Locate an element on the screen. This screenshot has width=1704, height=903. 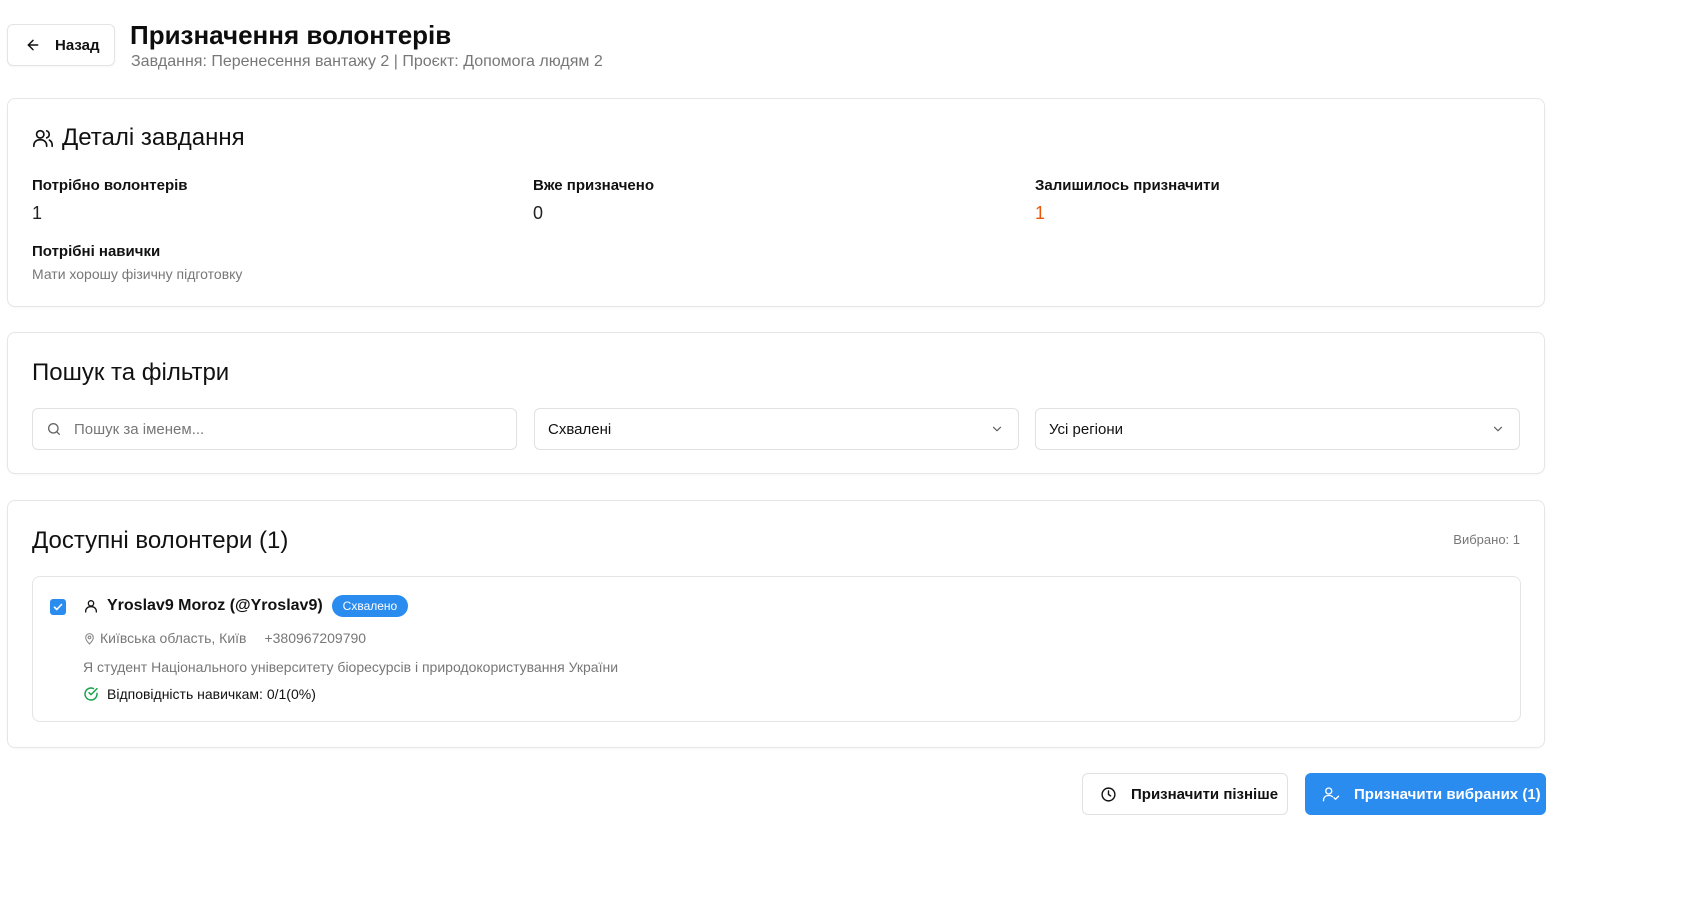
required-skills-label: Потрібні навички is located at coordinates (96, 251).